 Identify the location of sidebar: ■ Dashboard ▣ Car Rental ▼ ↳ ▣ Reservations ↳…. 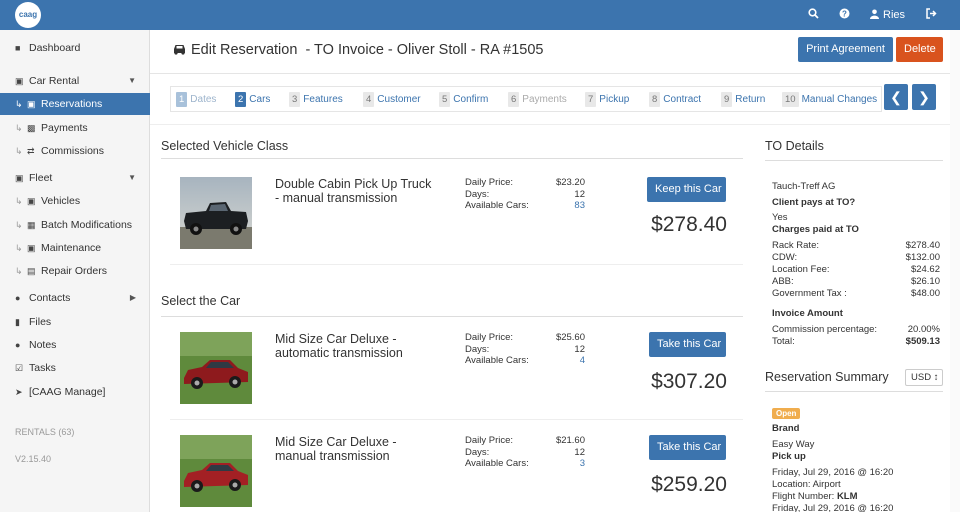
(75, 271).